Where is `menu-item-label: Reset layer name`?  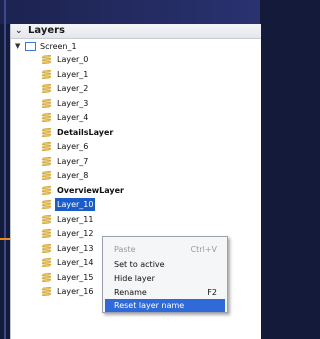 menu-item-label: Reset layer name is located at coordinates (149, 305).